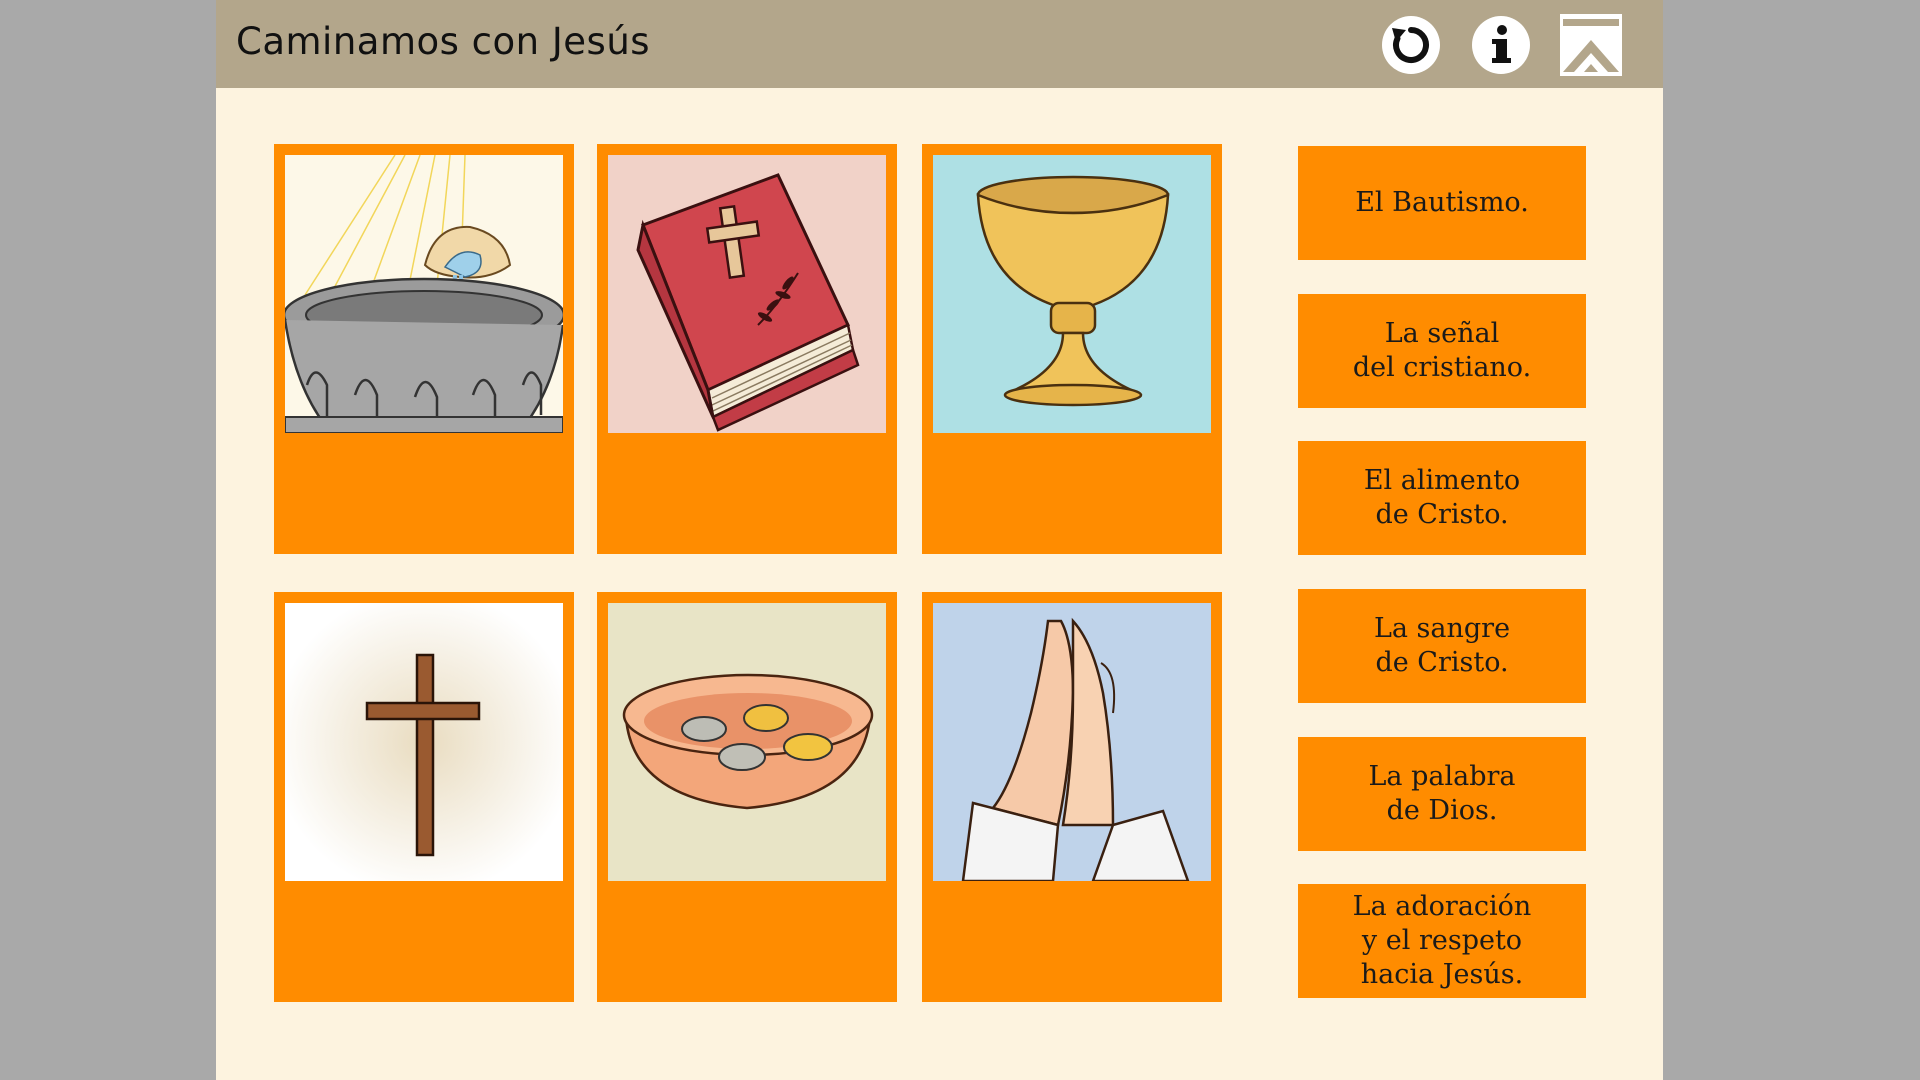  What do you see at coordinates (443, 41) in the screenshot?
I see `page-title: Caminamos con Jesús` at bounding box center [443, 41].